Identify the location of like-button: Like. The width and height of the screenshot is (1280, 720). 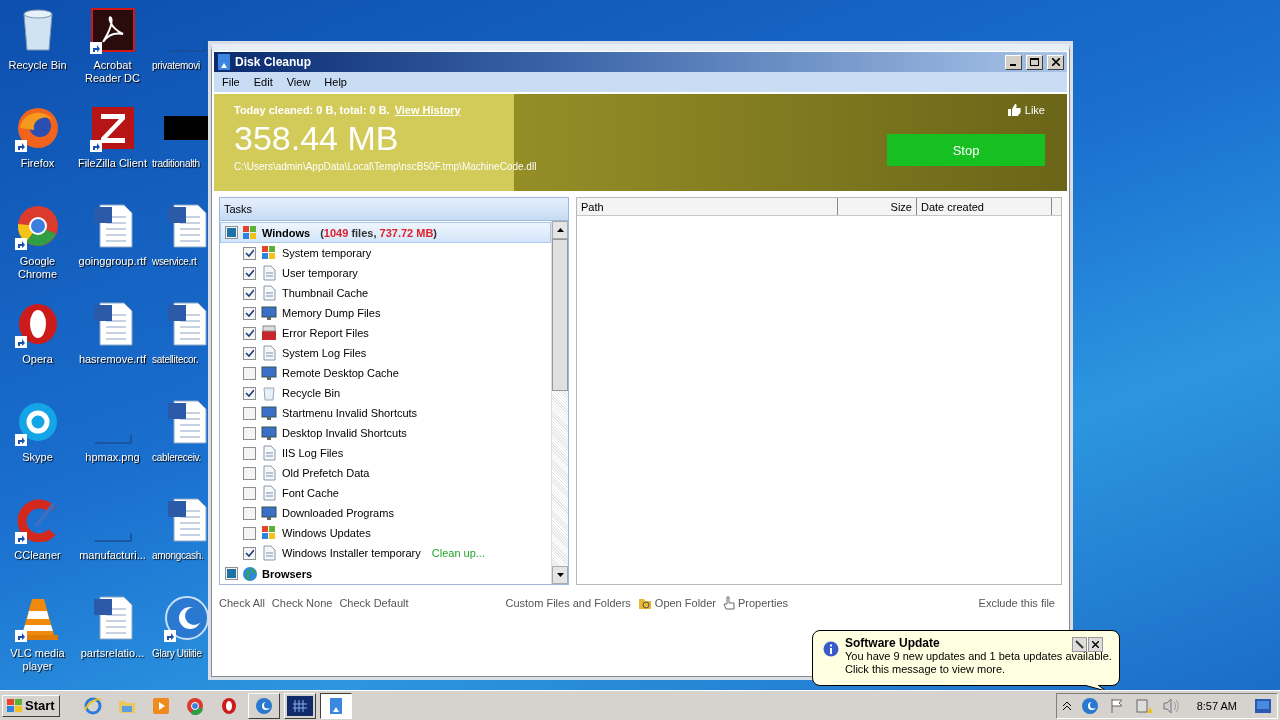
(1026, 110).